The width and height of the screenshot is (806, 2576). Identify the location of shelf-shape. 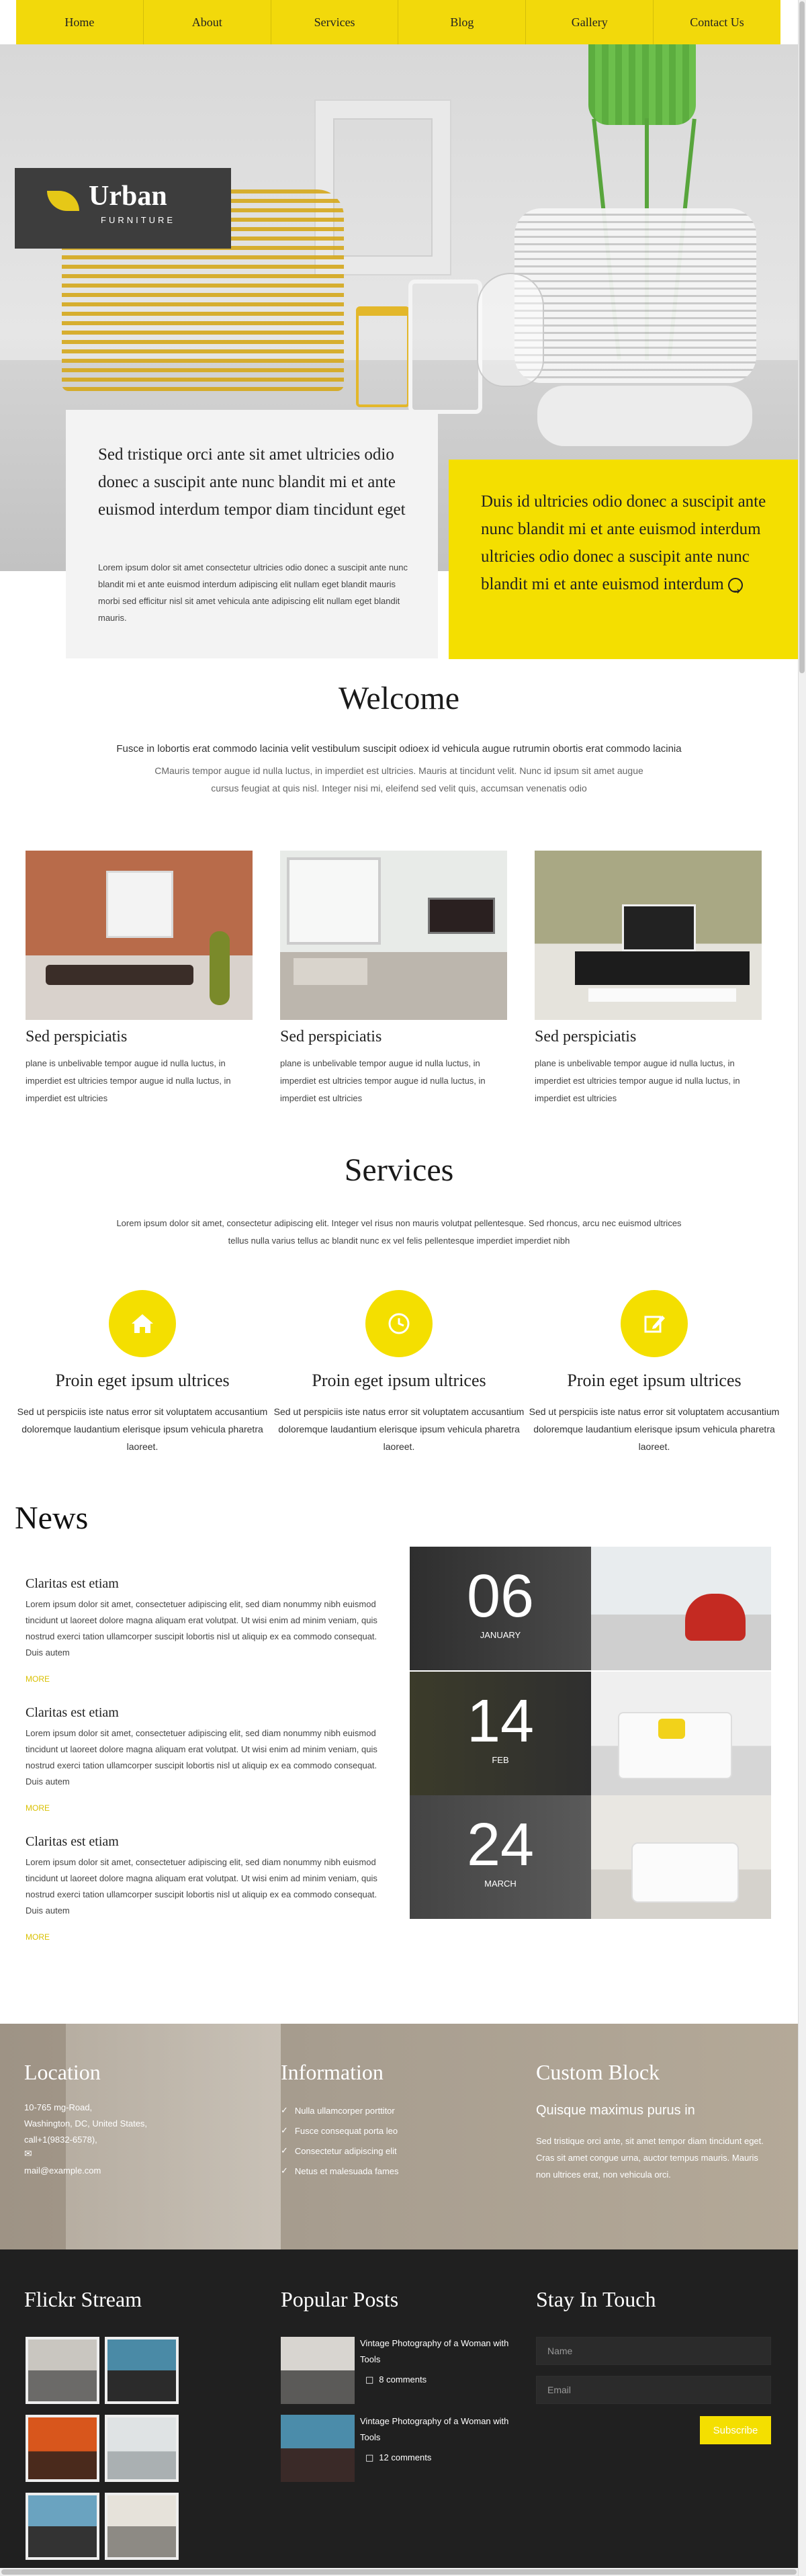
(662, 995).